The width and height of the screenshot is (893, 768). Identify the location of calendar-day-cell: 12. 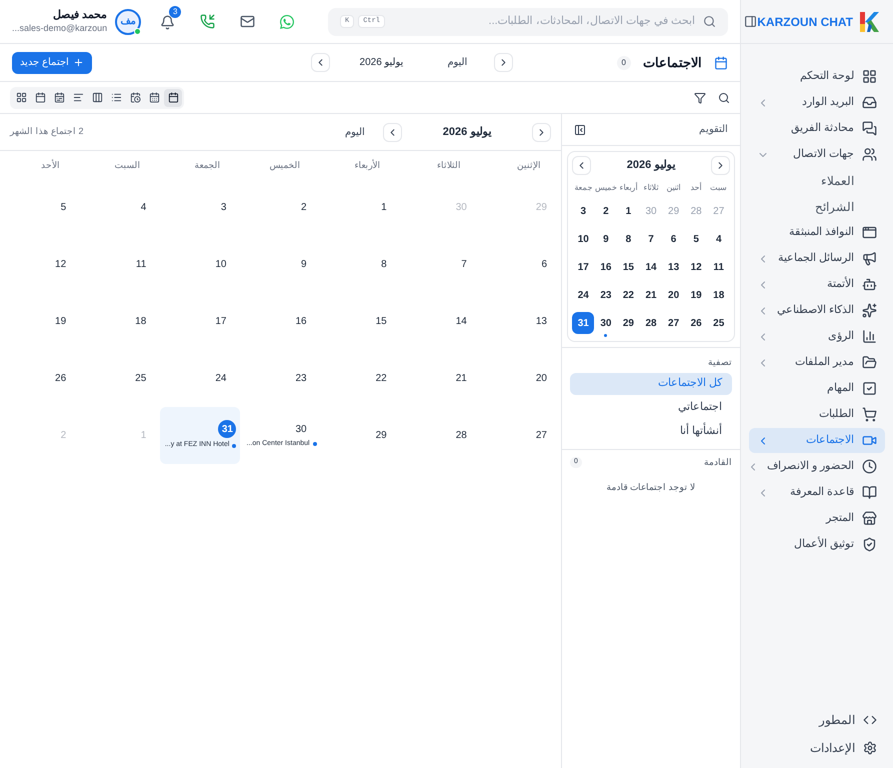
(40, 264).